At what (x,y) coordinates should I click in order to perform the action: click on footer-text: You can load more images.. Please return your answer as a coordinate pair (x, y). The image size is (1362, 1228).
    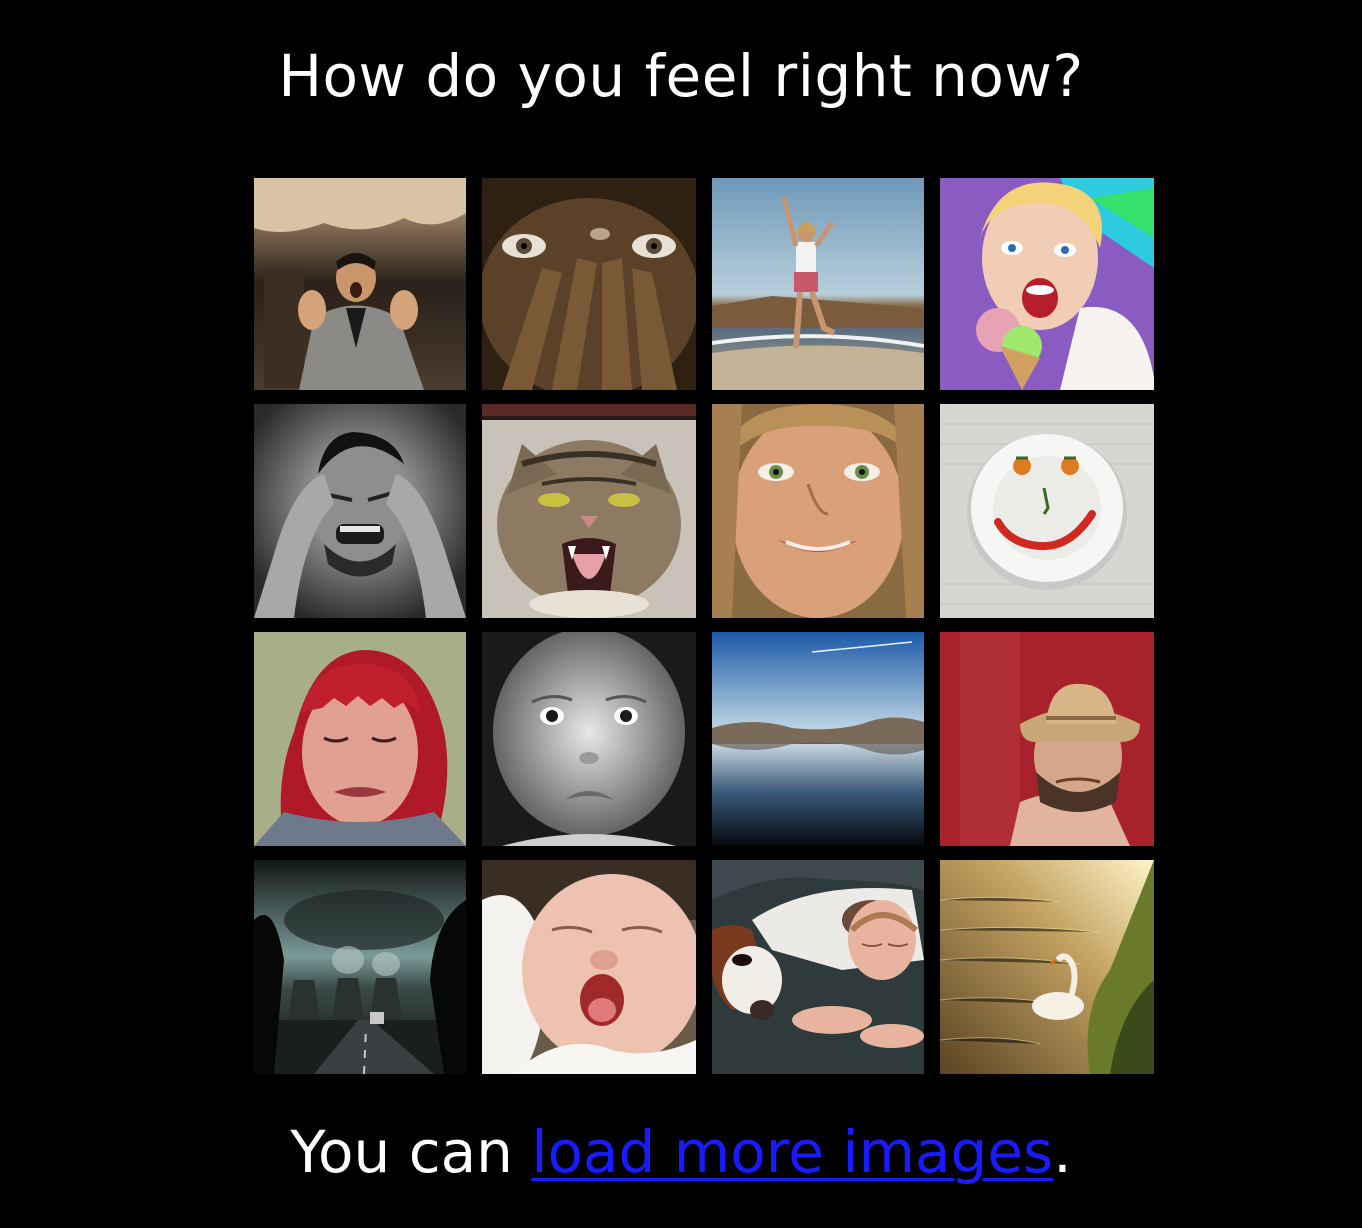
    Looking at the image, I should click on (681, 1152).